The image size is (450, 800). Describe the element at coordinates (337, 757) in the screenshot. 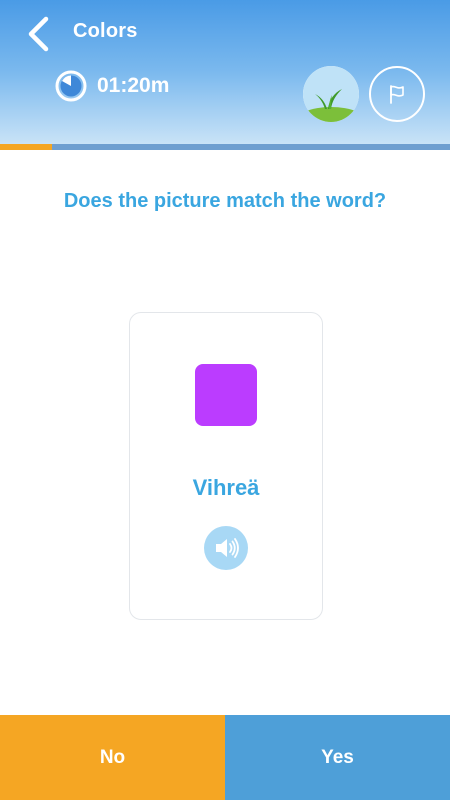

I see `yes-button: Yes` at that location.